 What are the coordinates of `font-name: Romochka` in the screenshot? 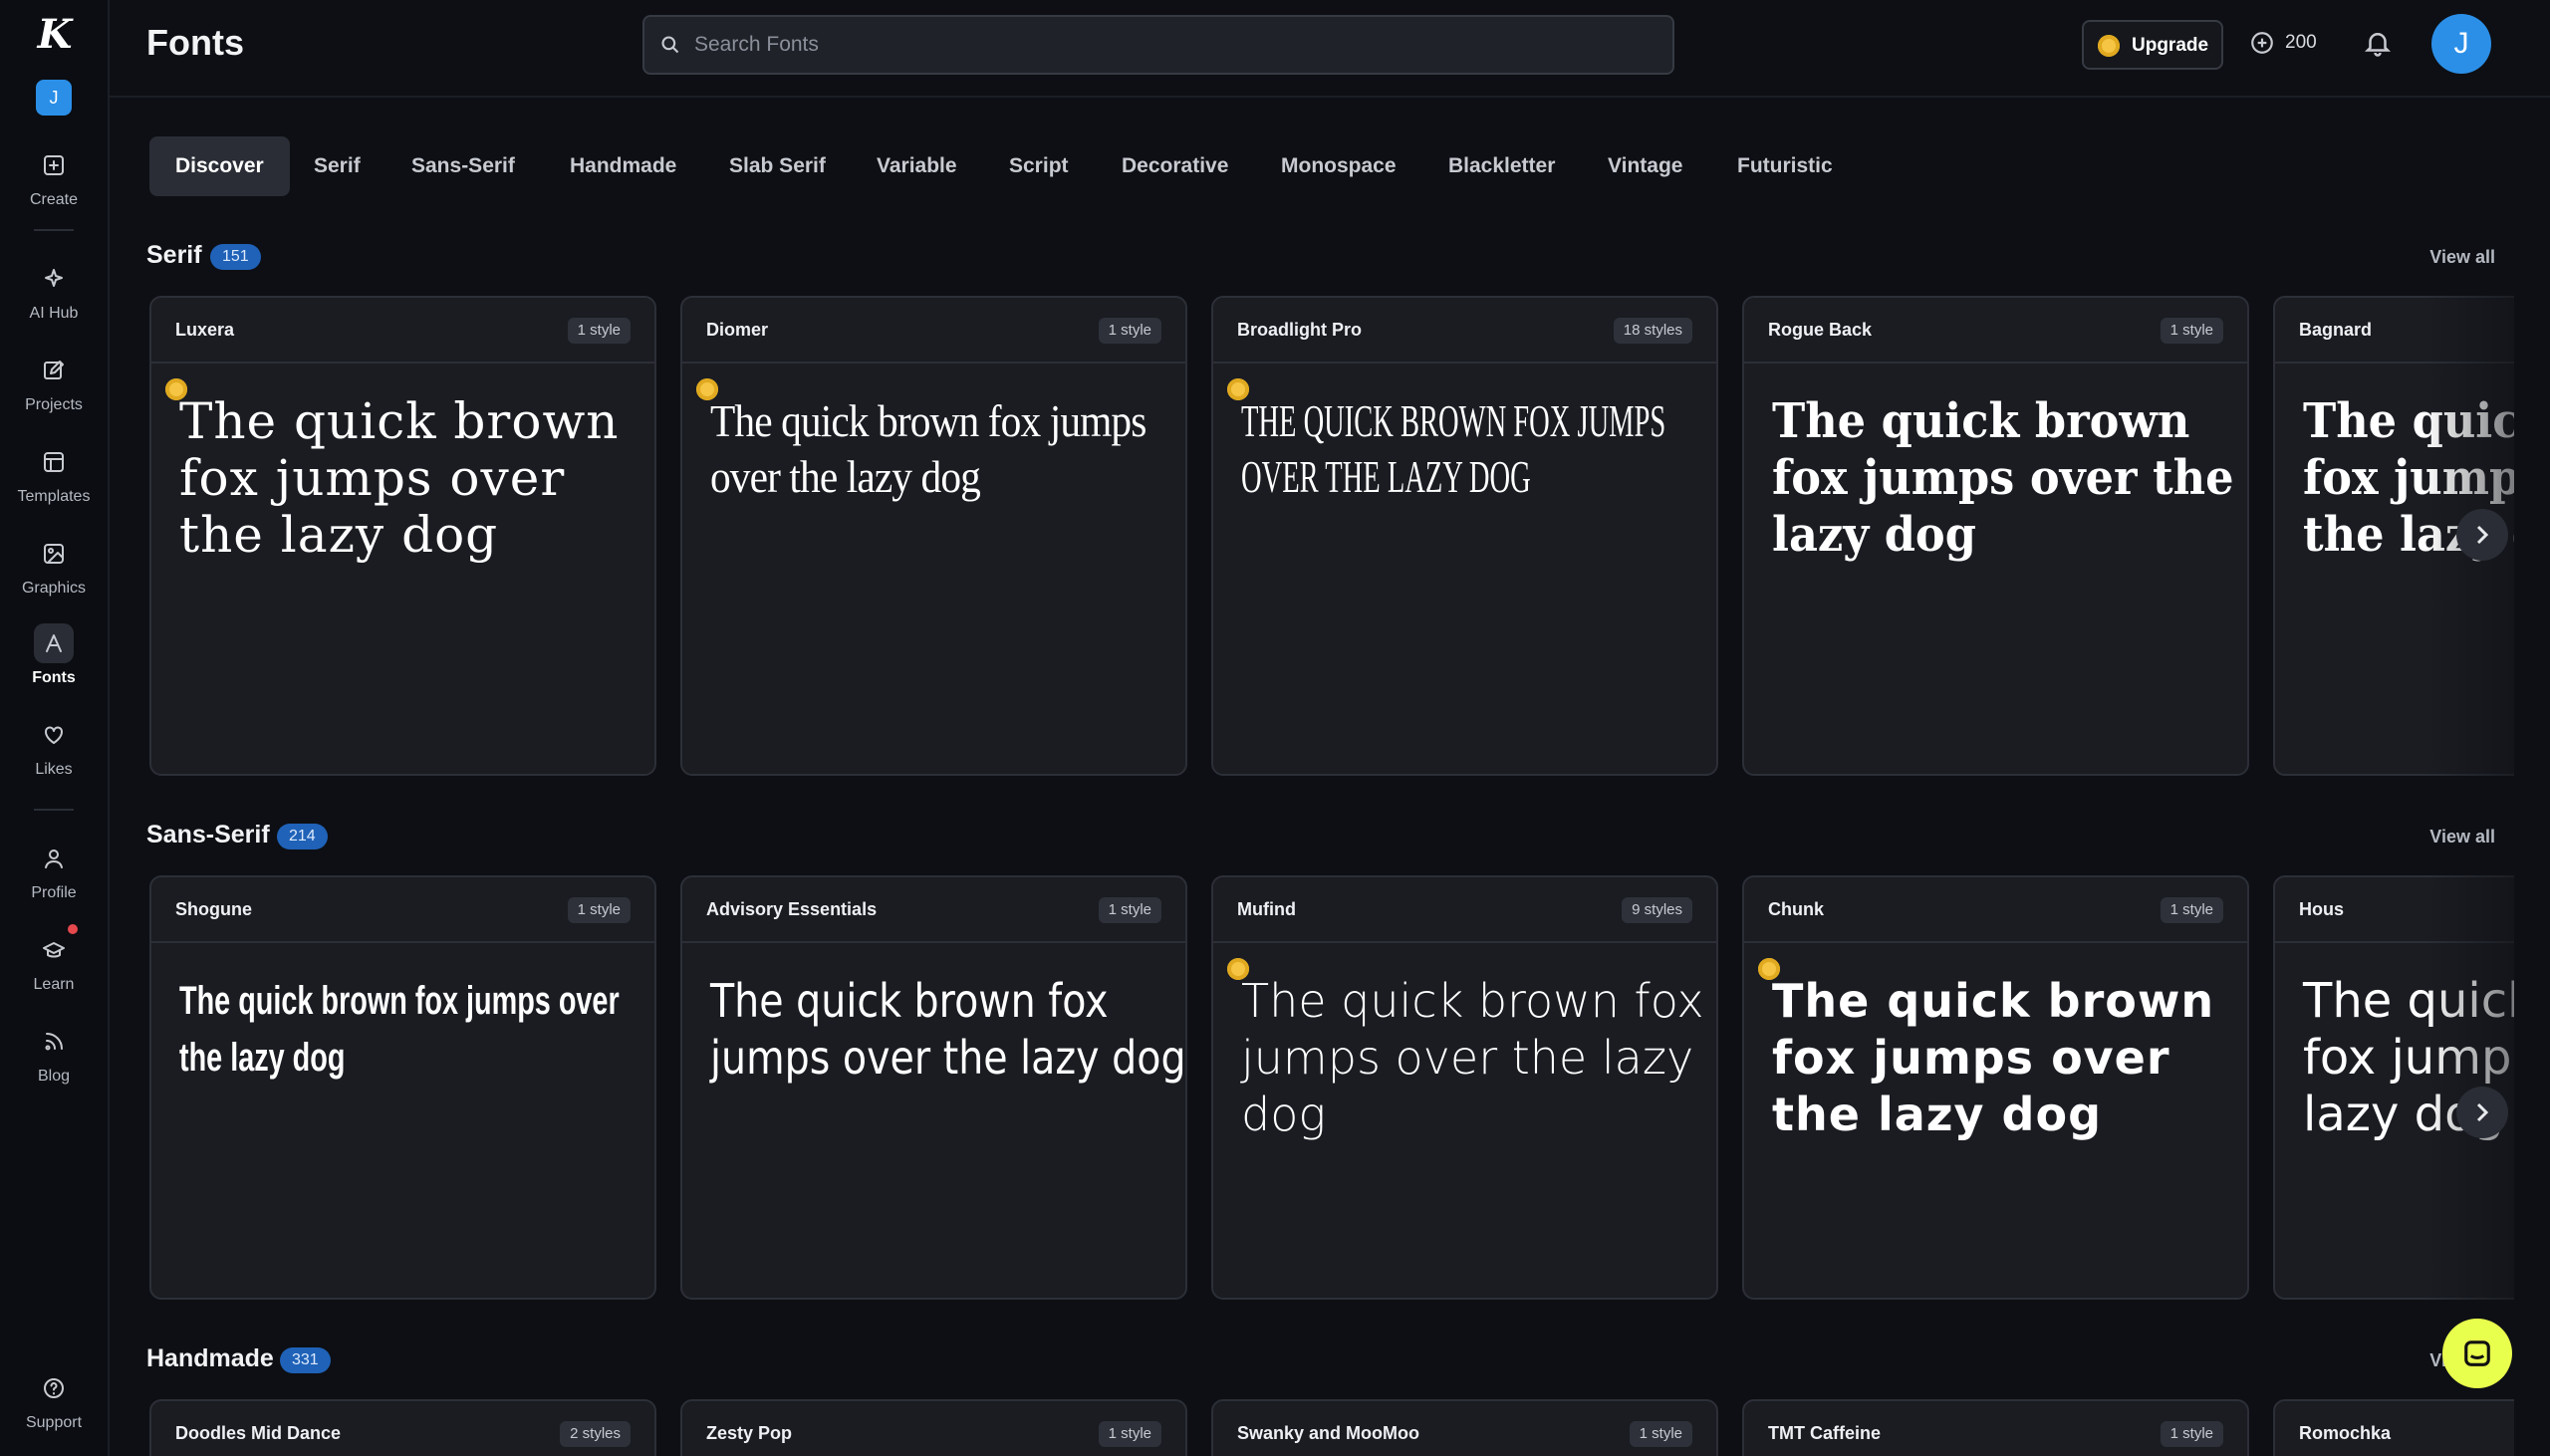 It's located at (2345, 1433).